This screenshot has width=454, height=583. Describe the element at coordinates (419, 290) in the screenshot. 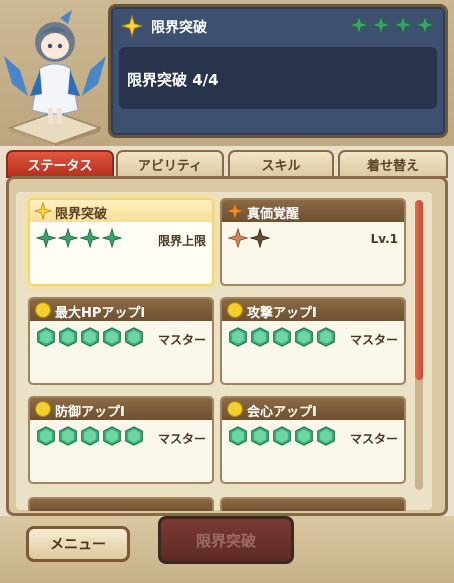

I see `scrollbar-thumb` at that location.